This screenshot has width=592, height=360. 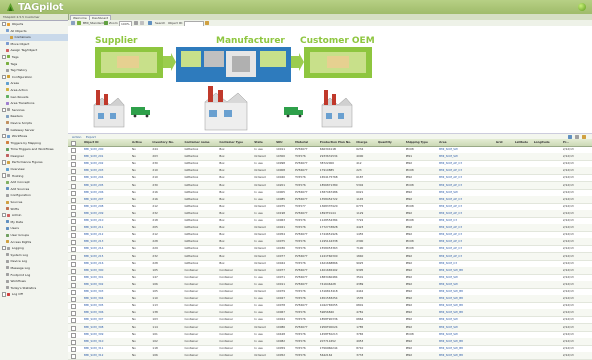 I want to click on sidebar-item: Tag History, so click(x=34, y=70).